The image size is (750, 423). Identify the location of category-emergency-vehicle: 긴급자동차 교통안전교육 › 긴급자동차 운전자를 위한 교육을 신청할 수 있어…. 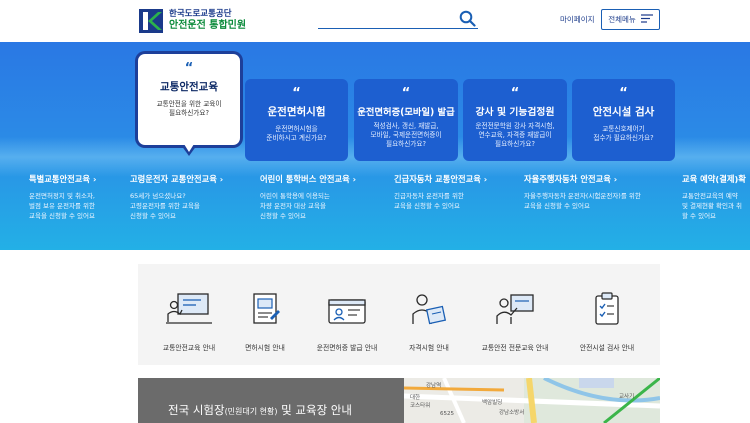
(440, 192).